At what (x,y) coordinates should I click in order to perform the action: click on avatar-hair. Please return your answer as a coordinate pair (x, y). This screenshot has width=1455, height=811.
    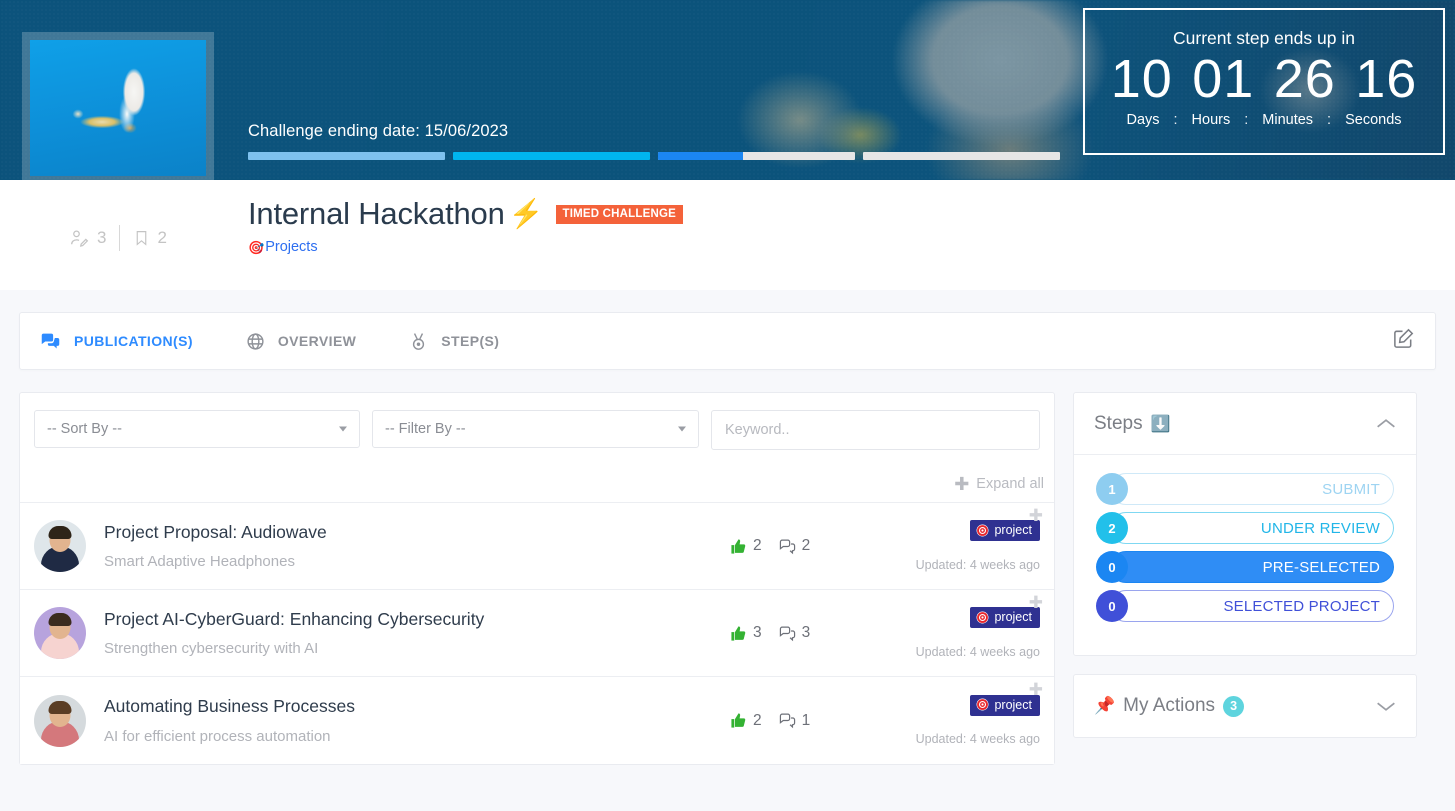
    Looking at the image, I should click on (60, 532).